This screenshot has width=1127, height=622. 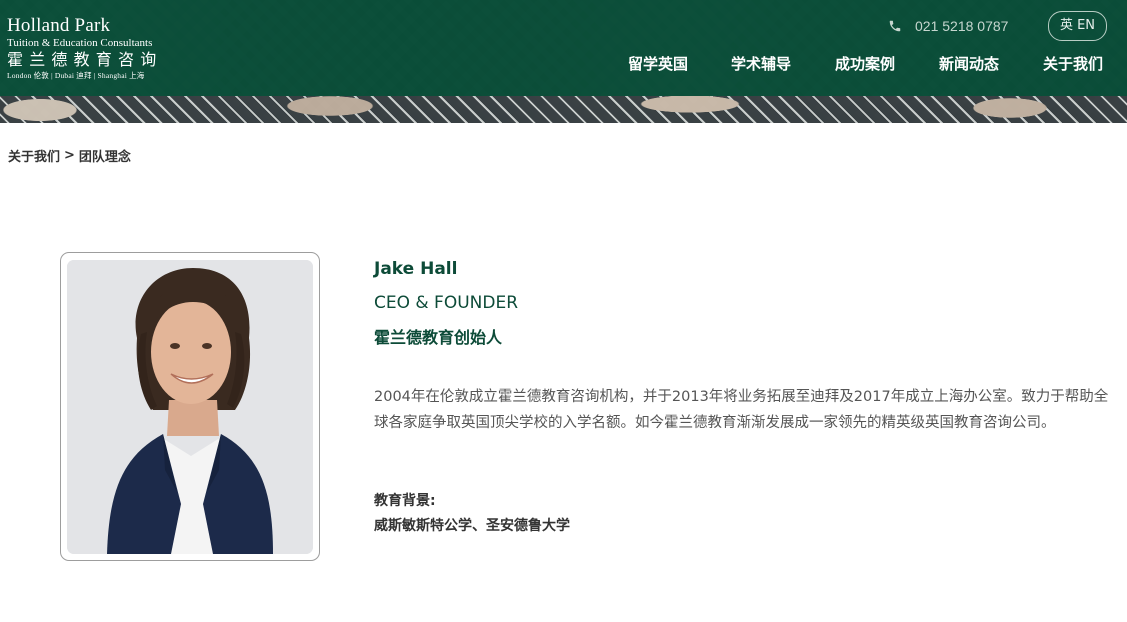 What do you see at coordinates (563, 109) in the screenshot?
I see `header-photo-strip` at bounding box center [563, 109].